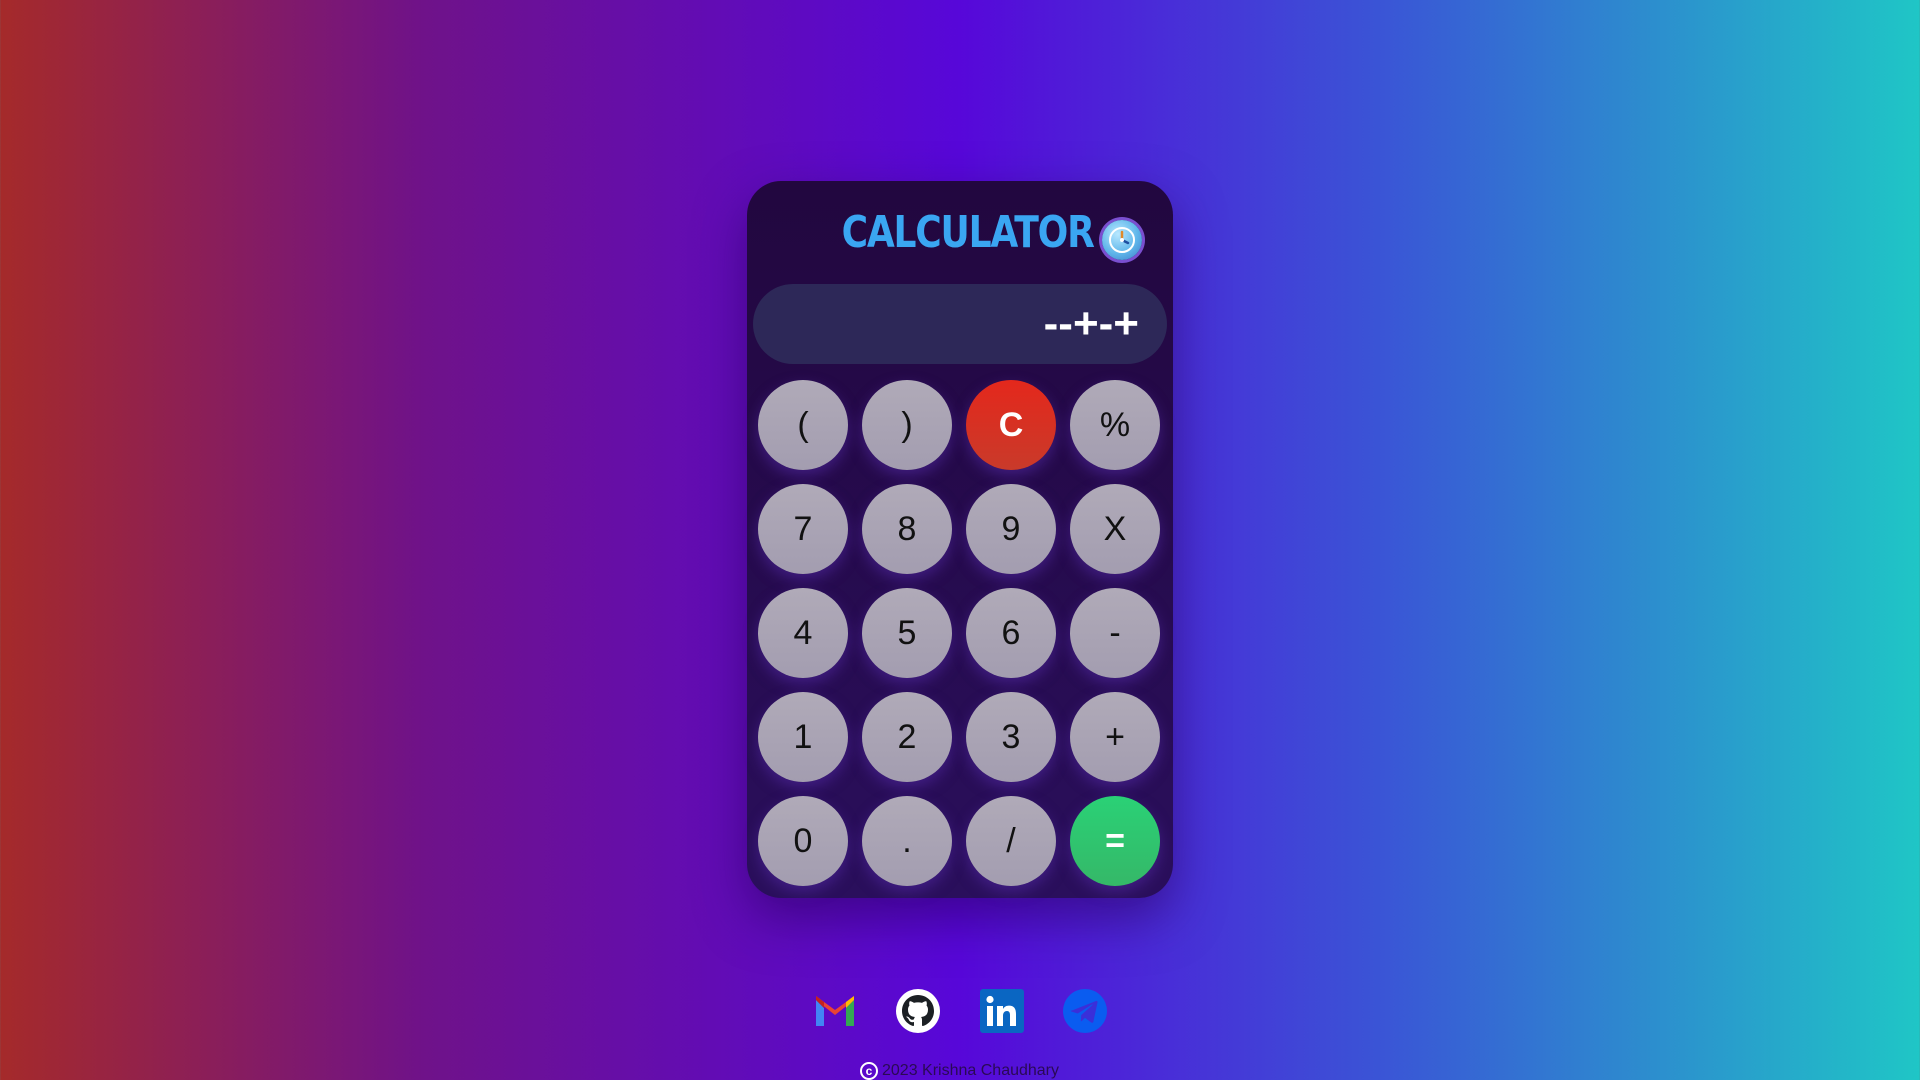  I want to click on linkedin-icon, so click(1002, 1011).